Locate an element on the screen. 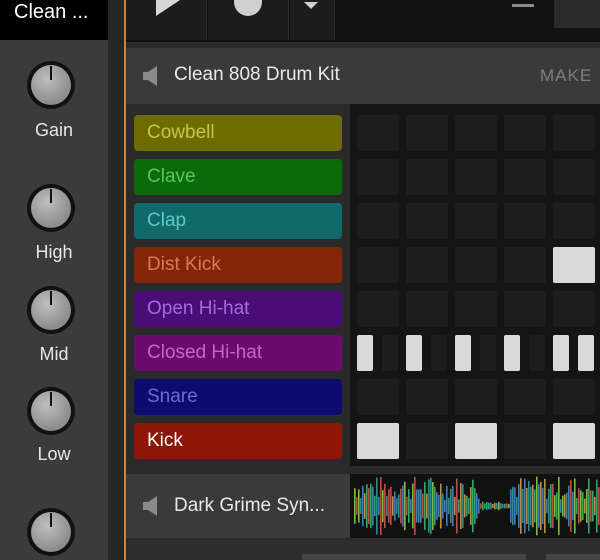 The image size is (600, 560). pad-open-hi-hat: Open Hi-hat is located at coordinates (238, 309).